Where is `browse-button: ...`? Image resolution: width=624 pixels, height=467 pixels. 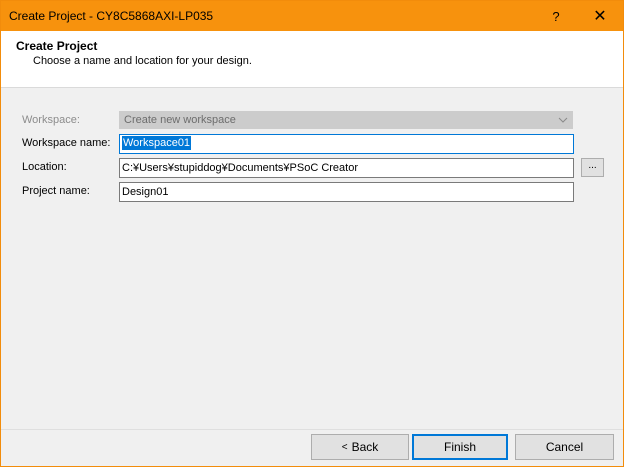
browse-button: ... is located at coordinates (592, 167).